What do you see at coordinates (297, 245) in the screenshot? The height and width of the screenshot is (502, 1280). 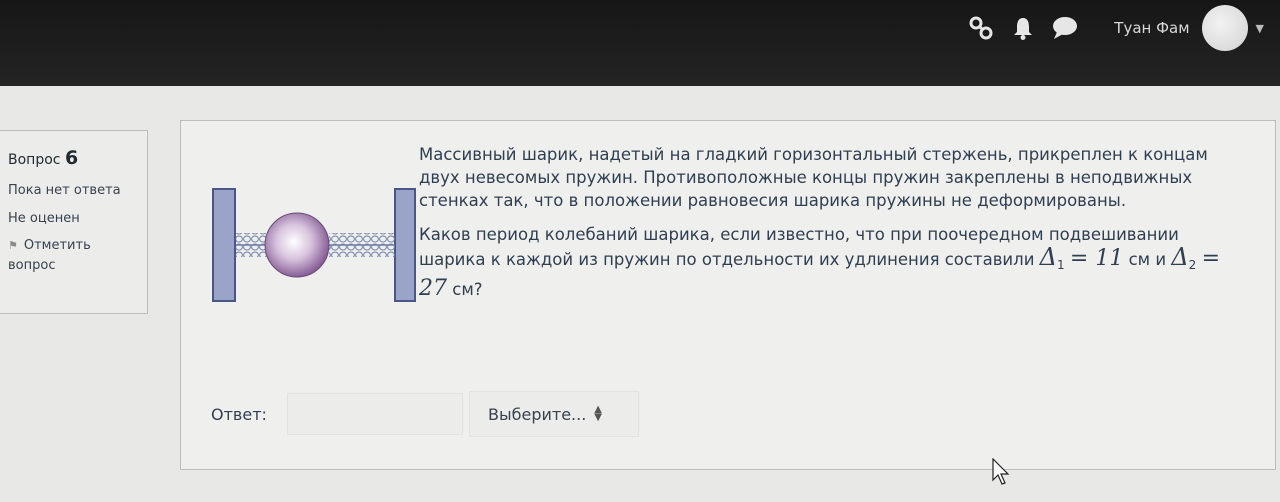 I see `ball` at bounding box center [297, 245].